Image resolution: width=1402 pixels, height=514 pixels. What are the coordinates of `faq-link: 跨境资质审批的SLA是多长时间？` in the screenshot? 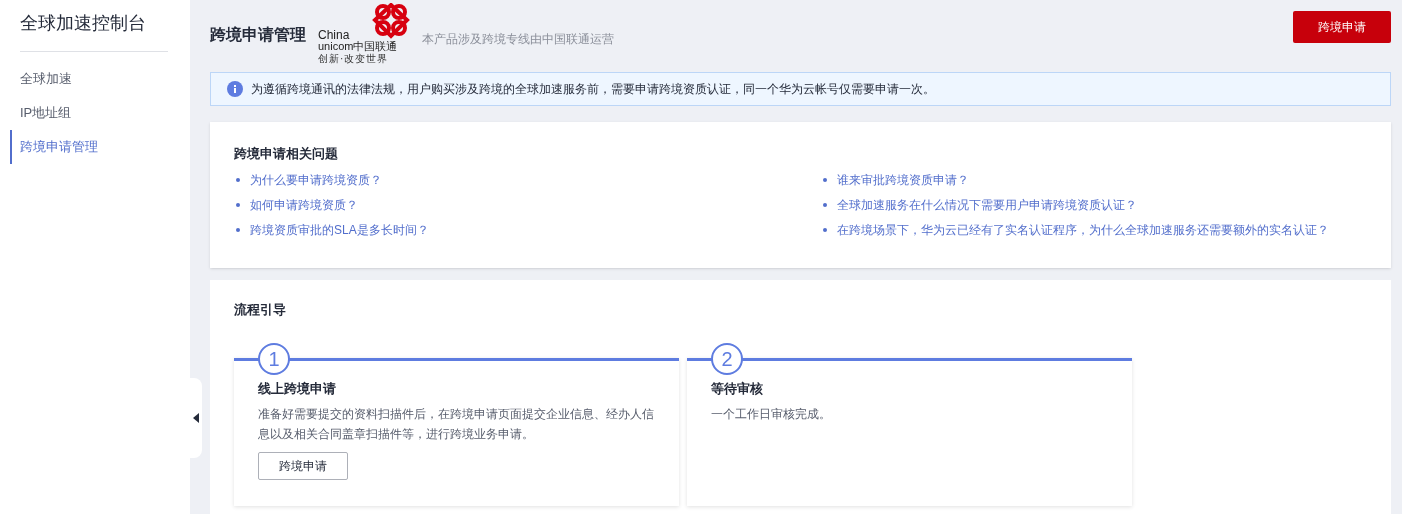 It's located at (339, 230).